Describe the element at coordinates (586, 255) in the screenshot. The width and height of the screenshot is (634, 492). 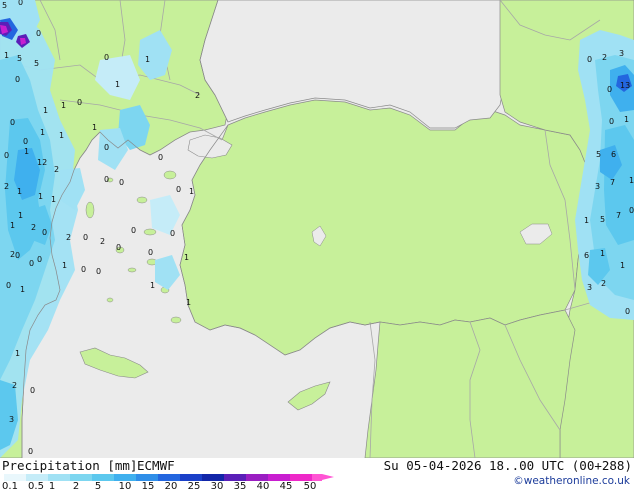
I see `precip-value-label: 6` at that location.